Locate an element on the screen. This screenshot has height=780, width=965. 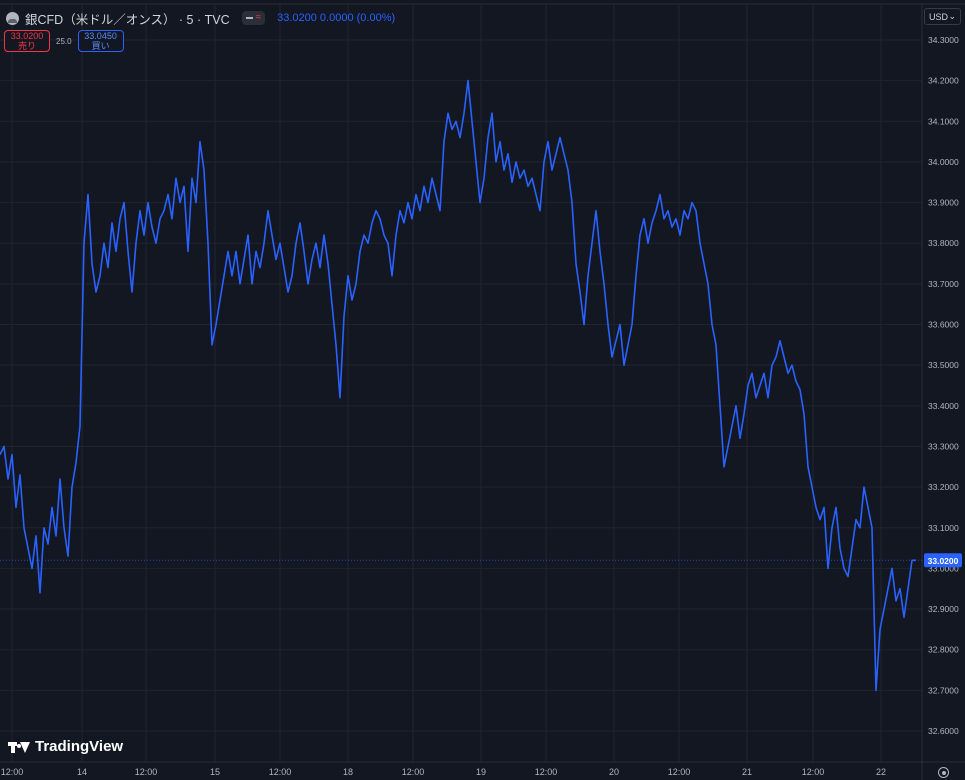
currency-label: USD is located at coordinates (939, 16).